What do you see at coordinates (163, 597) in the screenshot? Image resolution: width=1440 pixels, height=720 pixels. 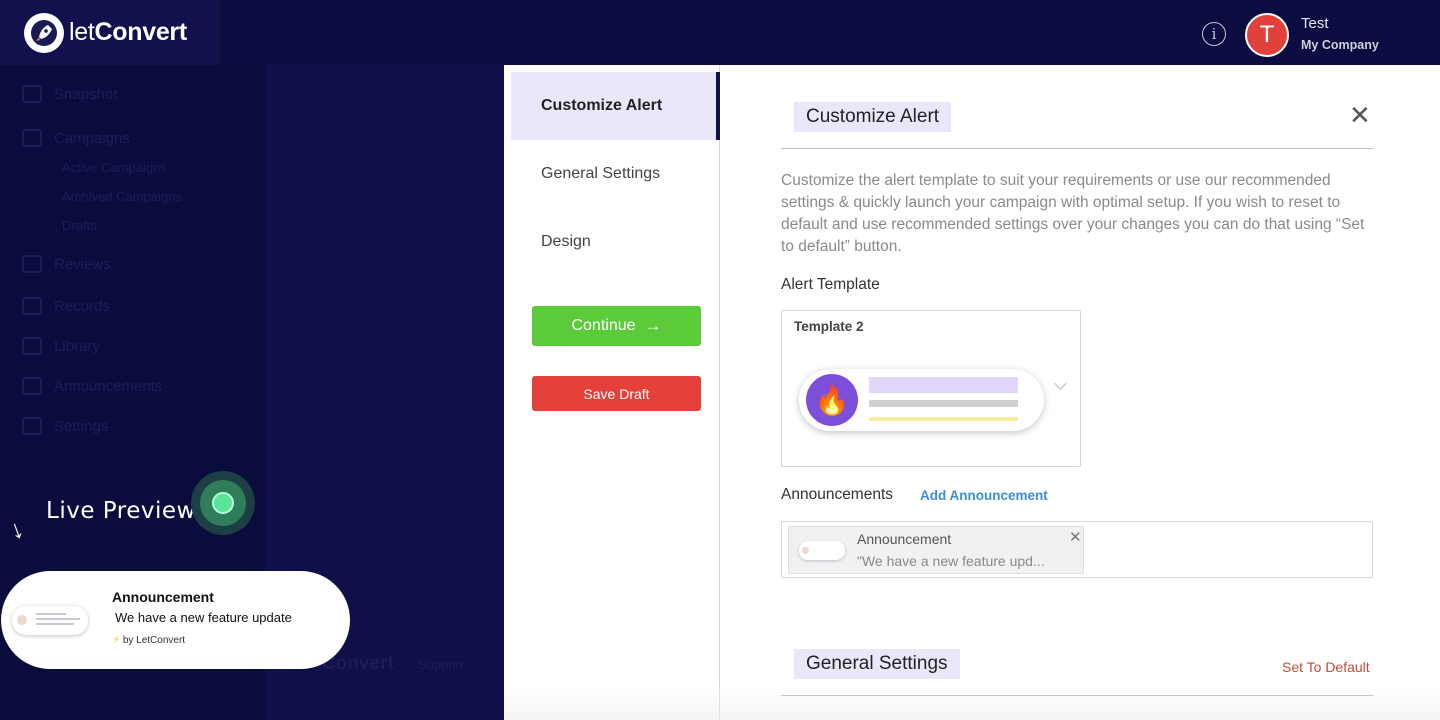 I see `preview-title: Announcement` at bounding box center [163, 597].